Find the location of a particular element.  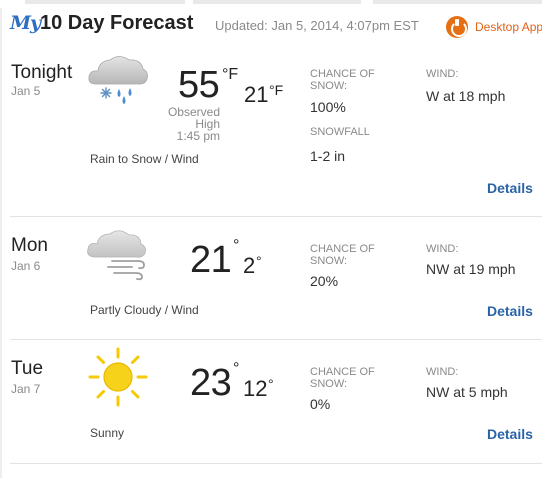

top-tab-strip is located at coordinates (271, 2).